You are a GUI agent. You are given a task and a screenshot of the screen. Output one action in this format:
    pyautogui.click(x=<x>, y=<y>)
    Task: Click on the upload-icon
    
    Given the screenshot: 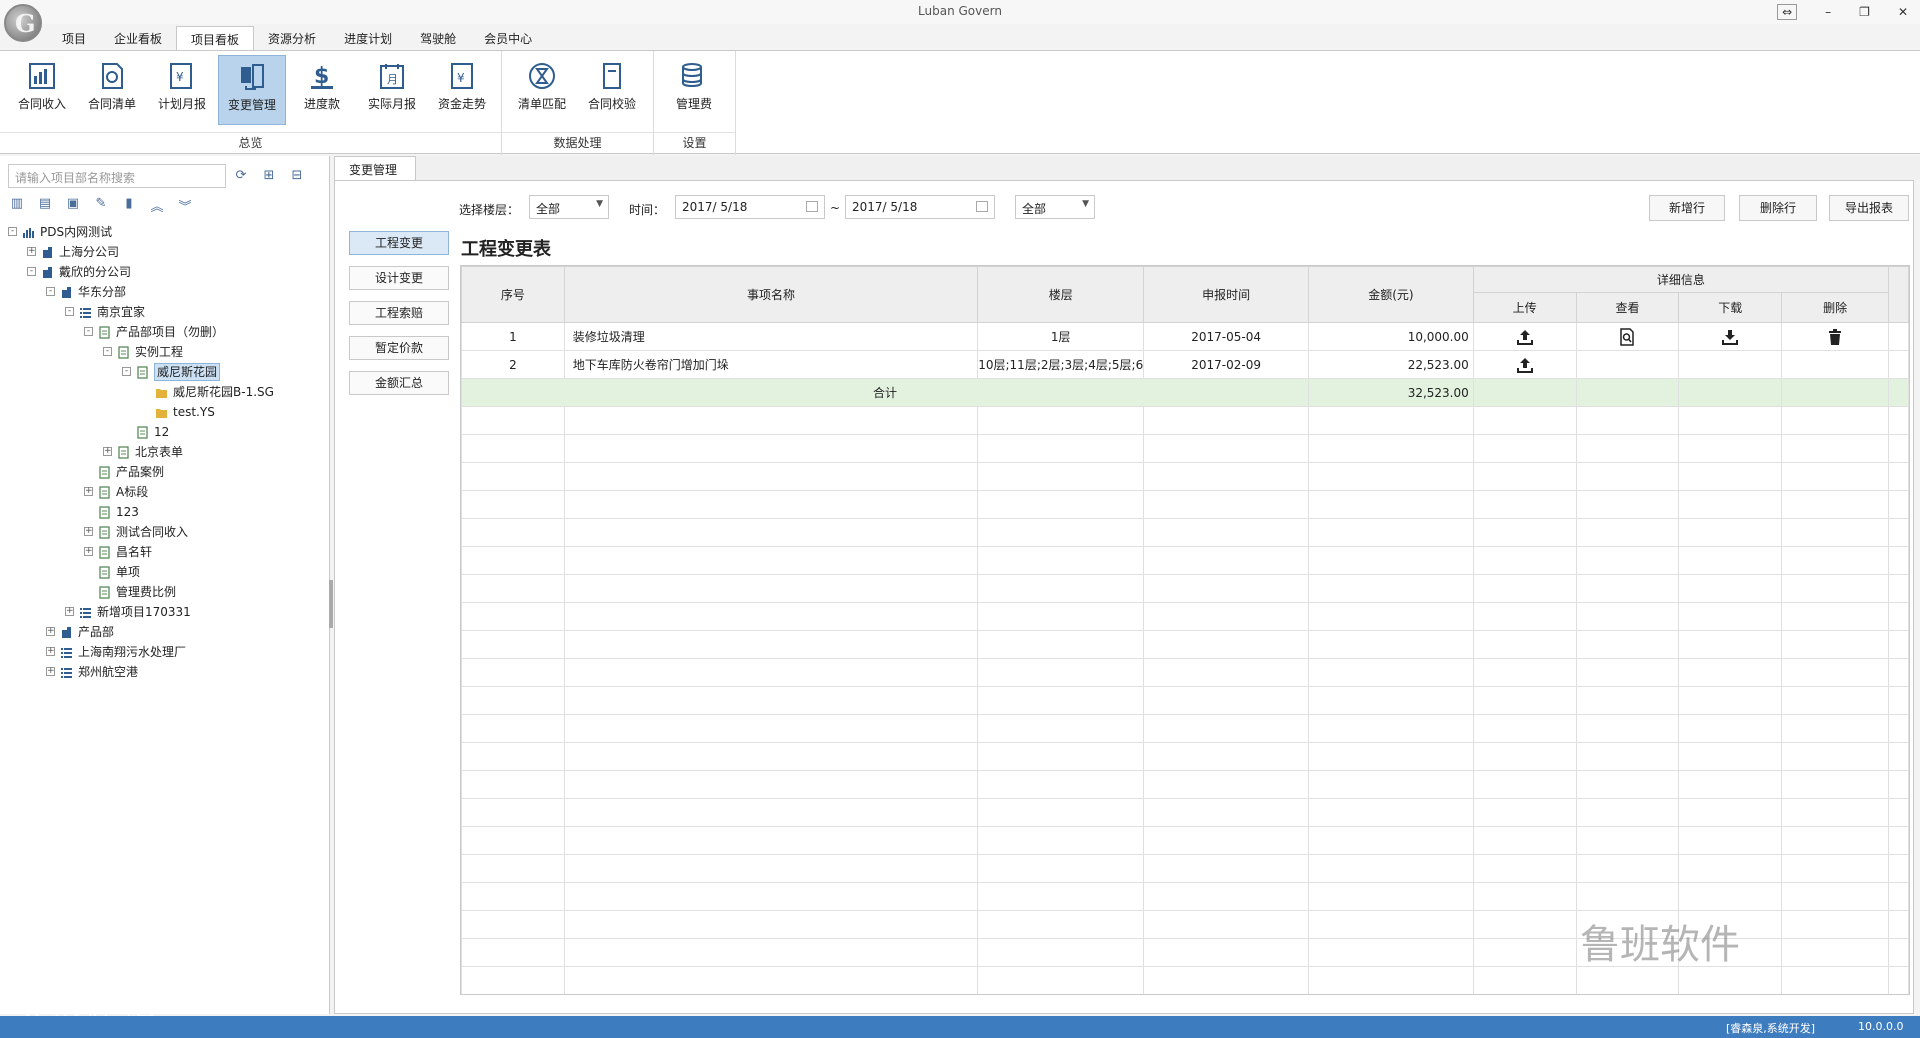 What is the action you would take?
    pyautogui.click(x=1525, y=337)
    